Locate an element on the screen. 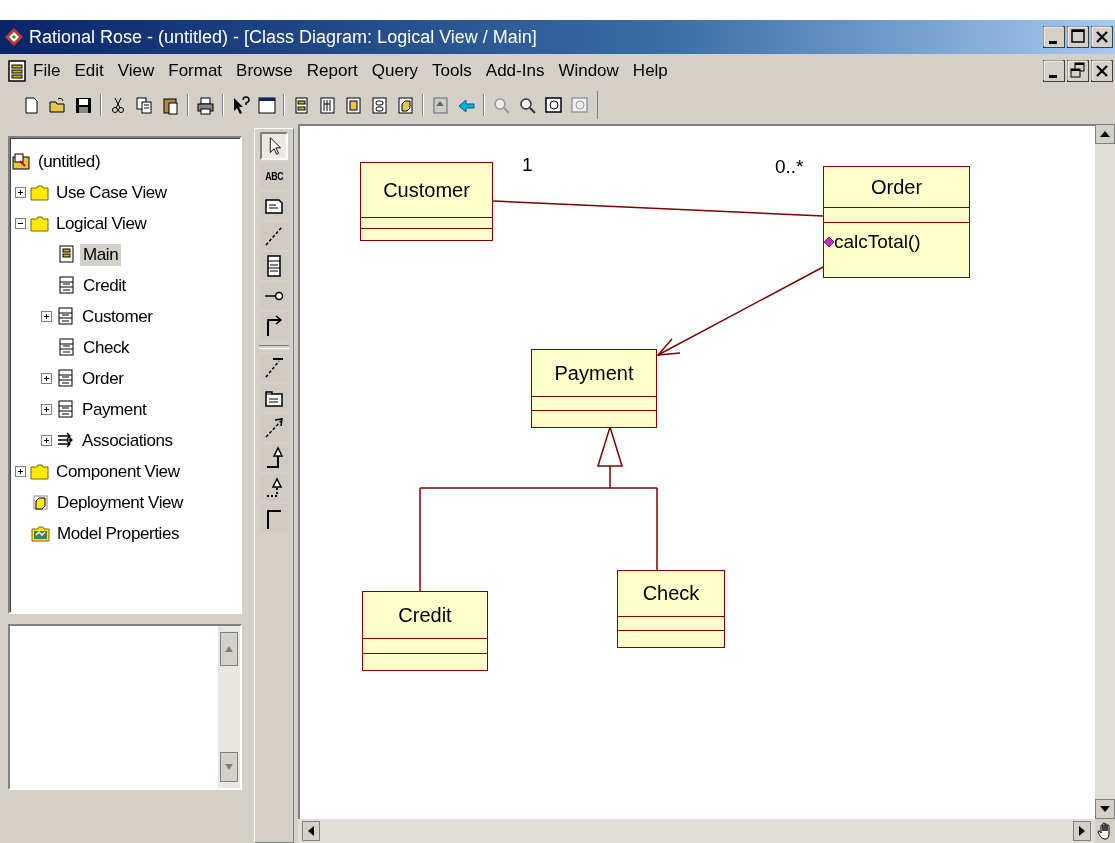  scroll-up-icon is located at coordinates (1105, 134).